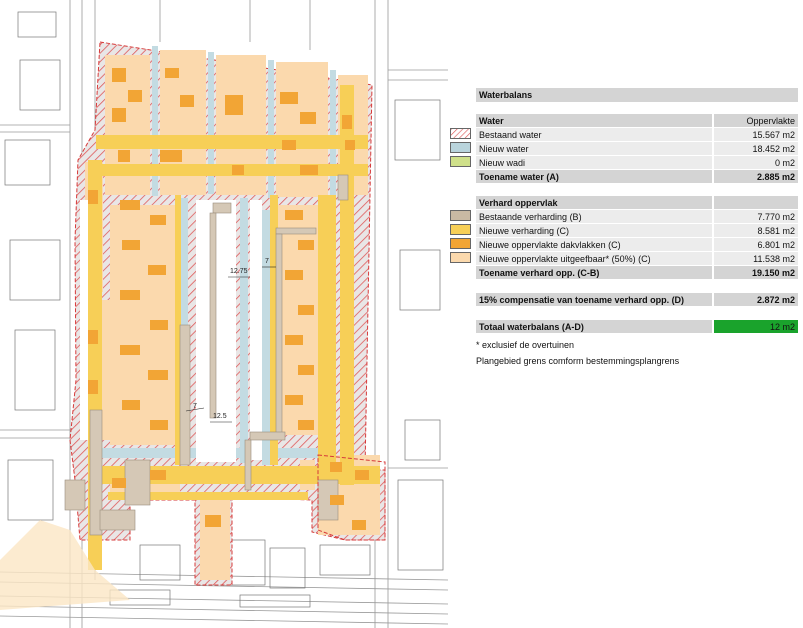 This screenshot has width=803, height=628. I want to click on legend-row: Bestaand water 15.567 m2, so click(624, 135).